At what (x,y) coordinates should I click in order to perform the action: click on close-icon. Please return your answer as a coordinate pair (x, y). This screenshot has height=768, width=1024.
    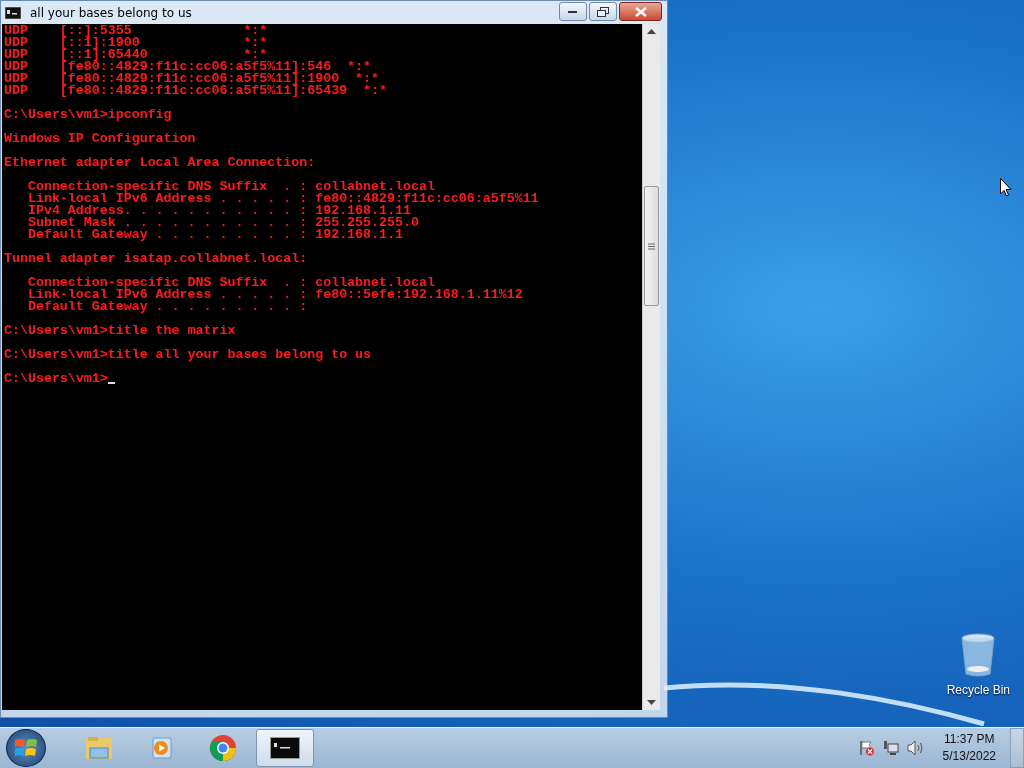
    Looking at the image, I should click on (640, 11).